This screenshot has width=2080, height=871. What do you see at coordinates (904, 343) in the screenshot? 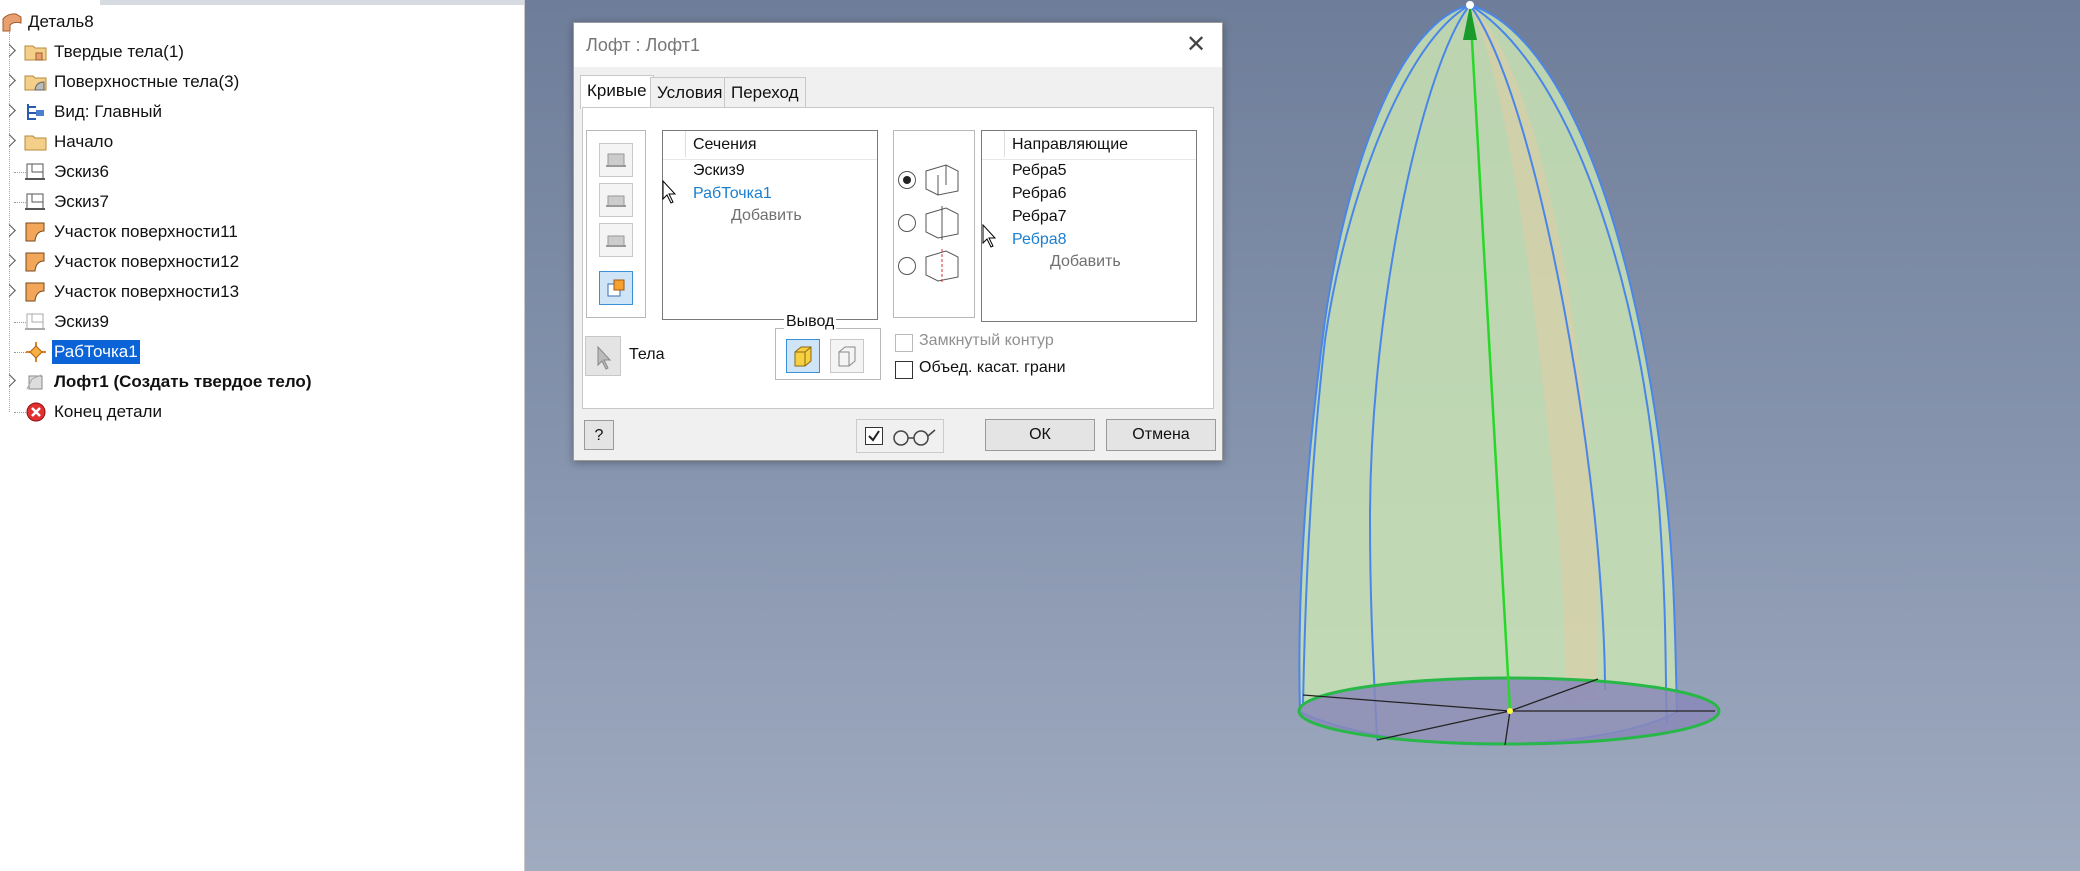
I see `closed-loop-checkbox` at bounding box center [904, 343].